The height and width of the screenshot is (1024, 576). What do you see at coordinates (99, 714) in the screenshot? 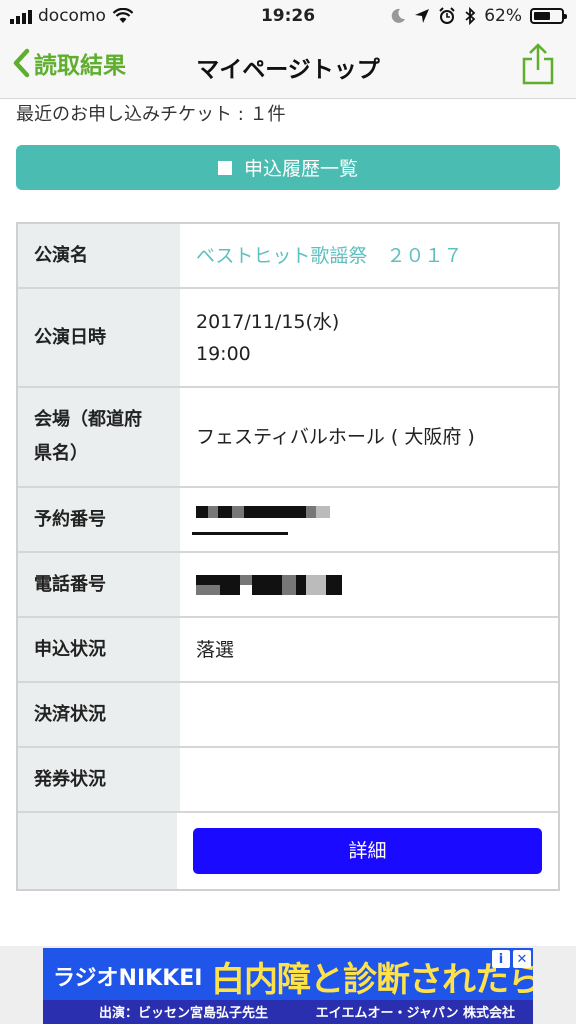
I see `payment-status-label: 決済状況` at bounding box center [99, 714].